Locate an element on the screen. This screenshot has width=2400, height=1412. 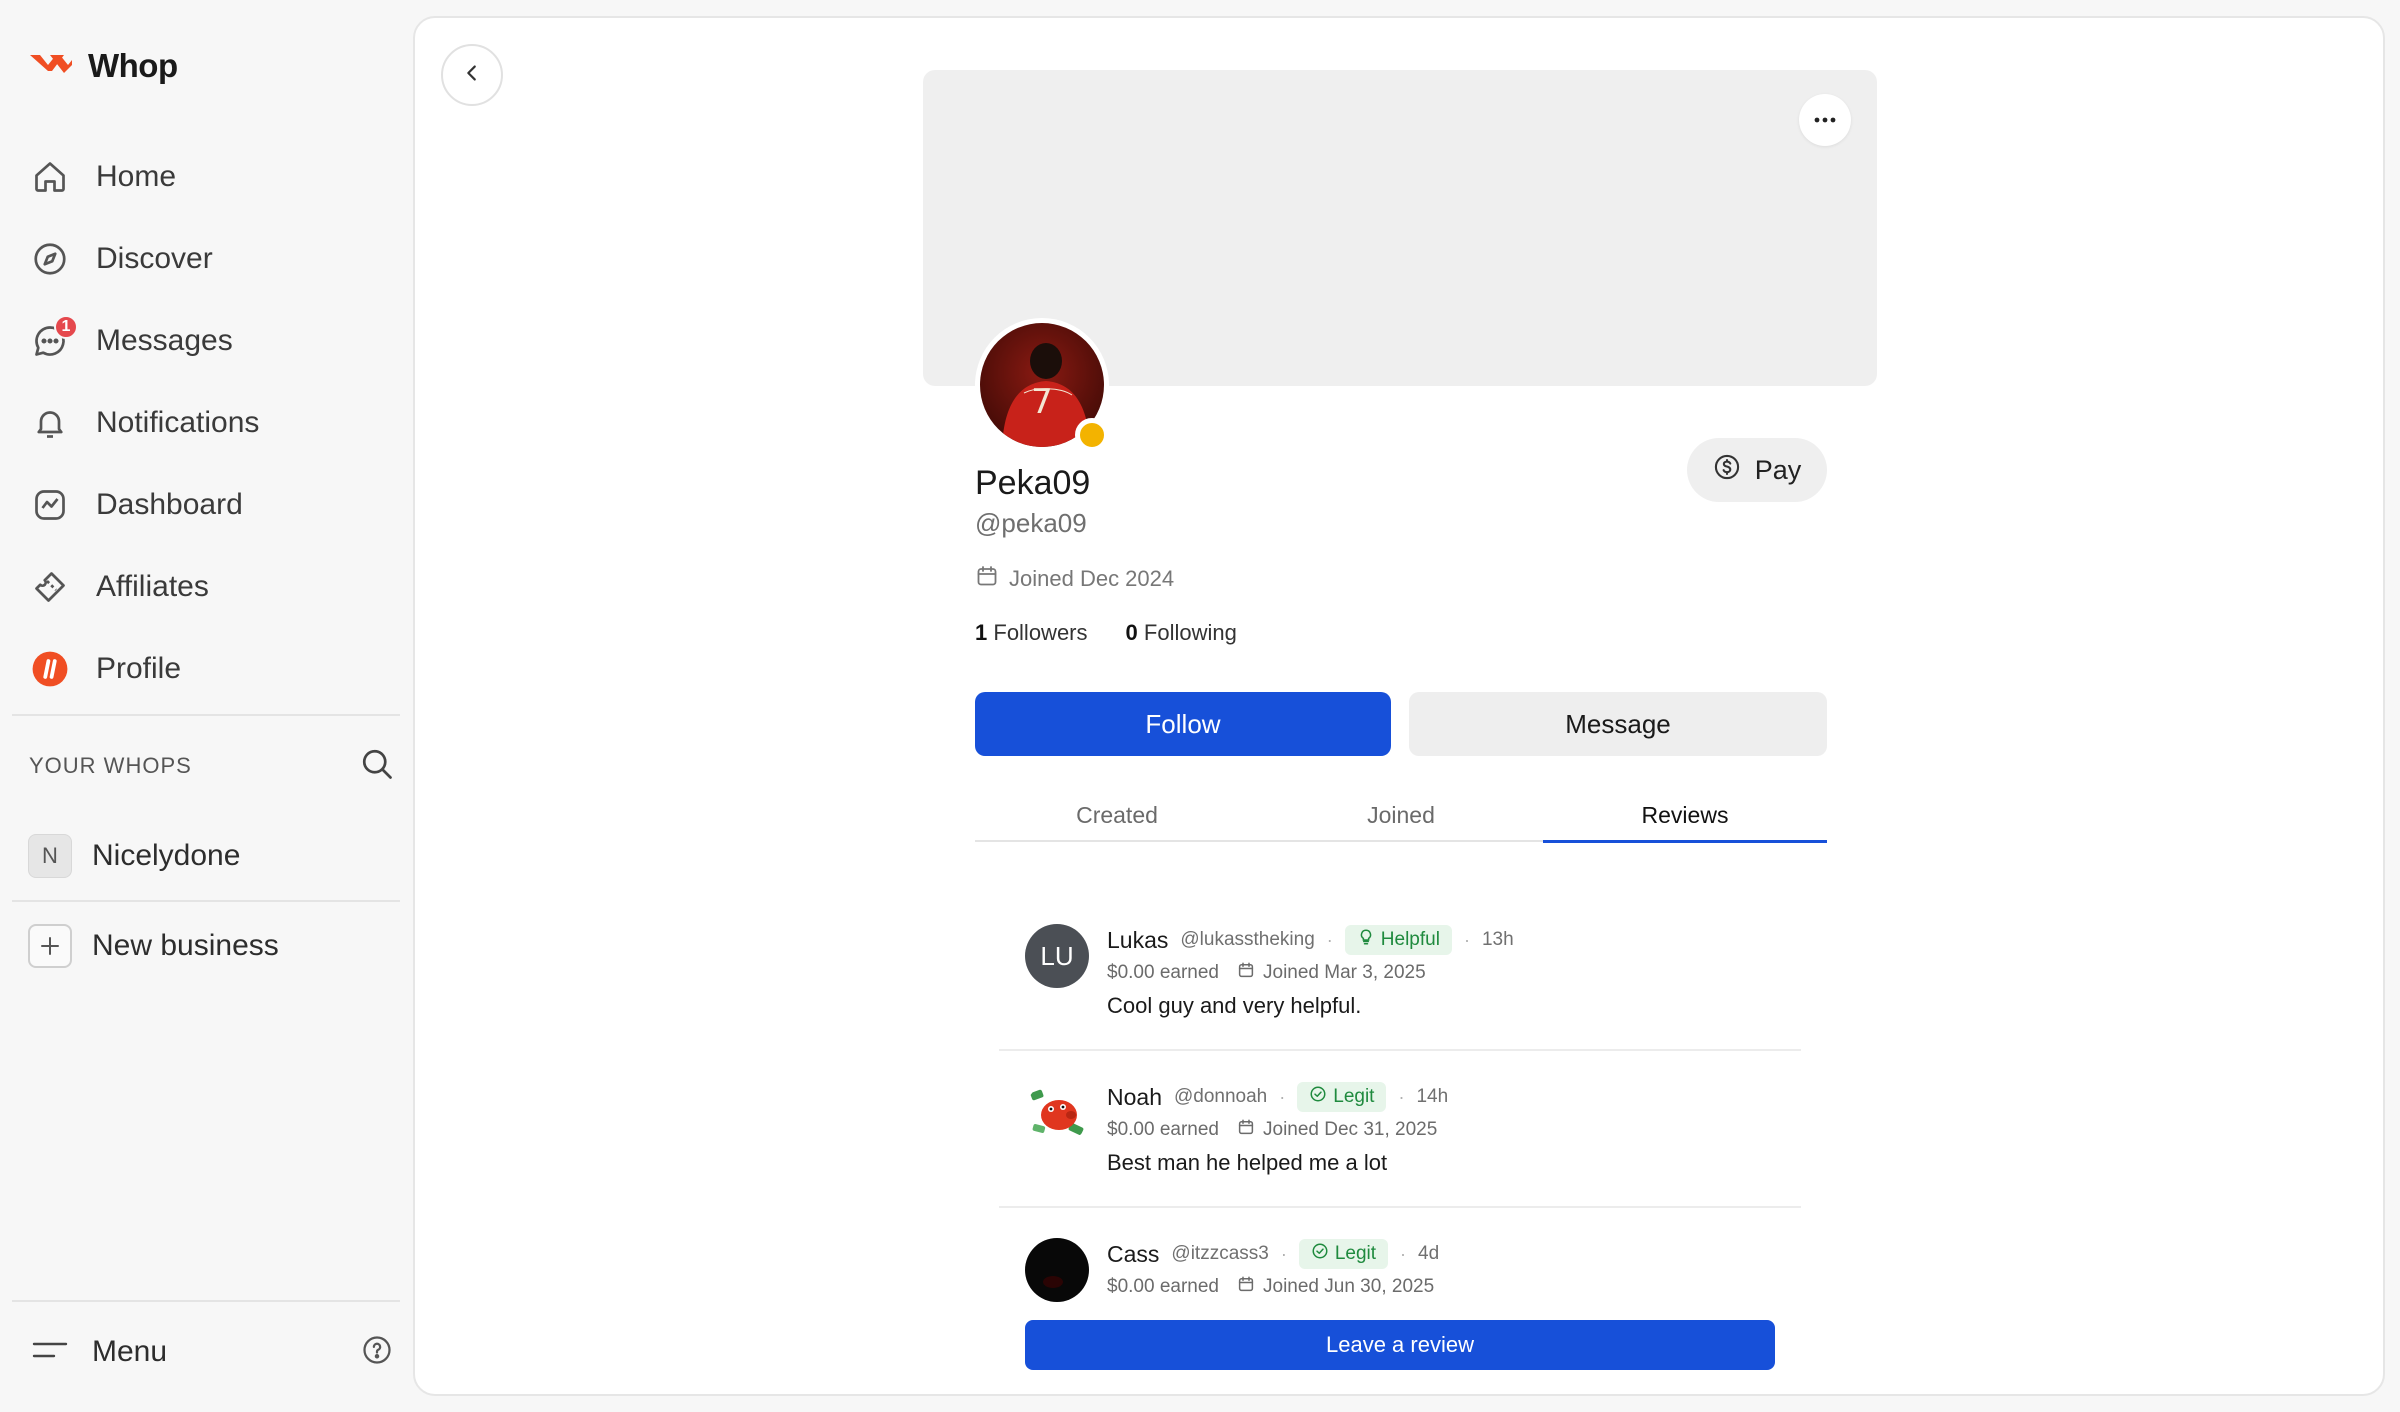
review-header: Noah @donnoah · Legit · 14h is located at coordinates (1277, 1097).